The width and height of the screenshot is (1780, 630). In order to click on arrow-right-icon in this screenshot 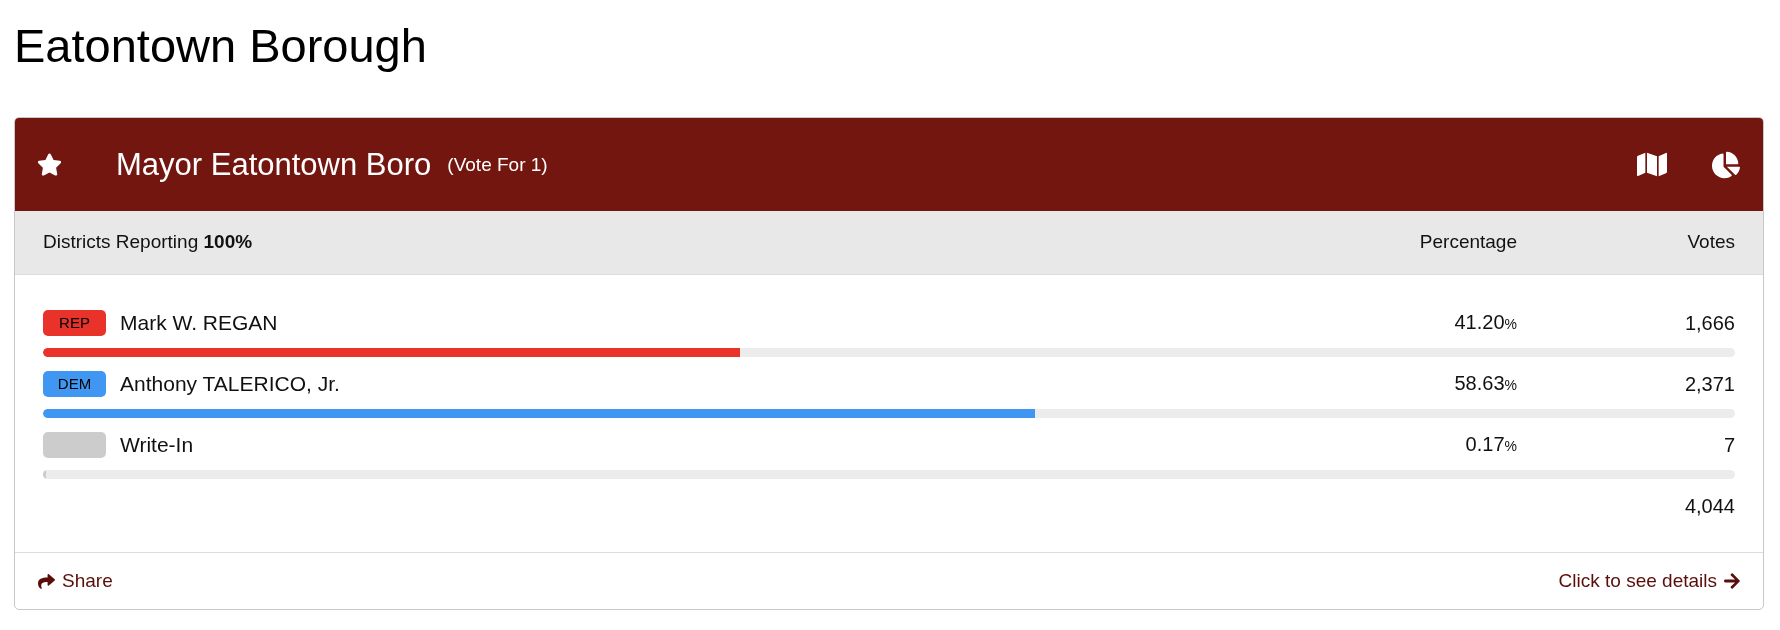, I will do `click(1732, 581)`.